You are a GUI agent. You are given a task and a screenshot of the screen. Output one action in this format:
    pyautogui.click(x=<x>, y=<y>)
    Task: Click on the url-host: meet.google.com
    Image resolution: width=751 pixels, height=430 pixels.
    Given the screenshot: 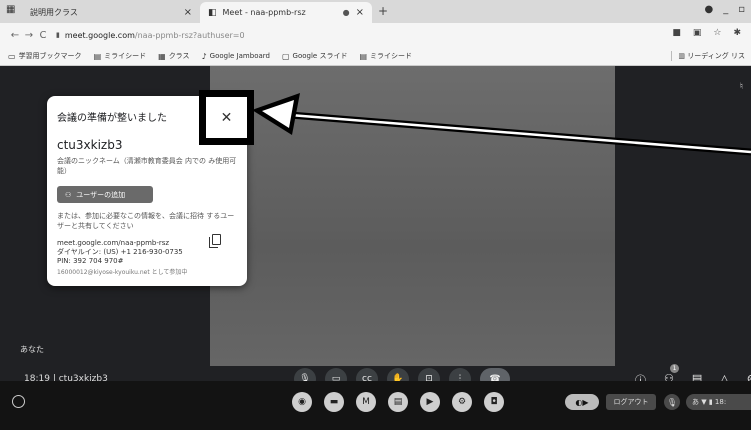 What is the action you would take?
    pyautogui.click(x=99, y=35)
    